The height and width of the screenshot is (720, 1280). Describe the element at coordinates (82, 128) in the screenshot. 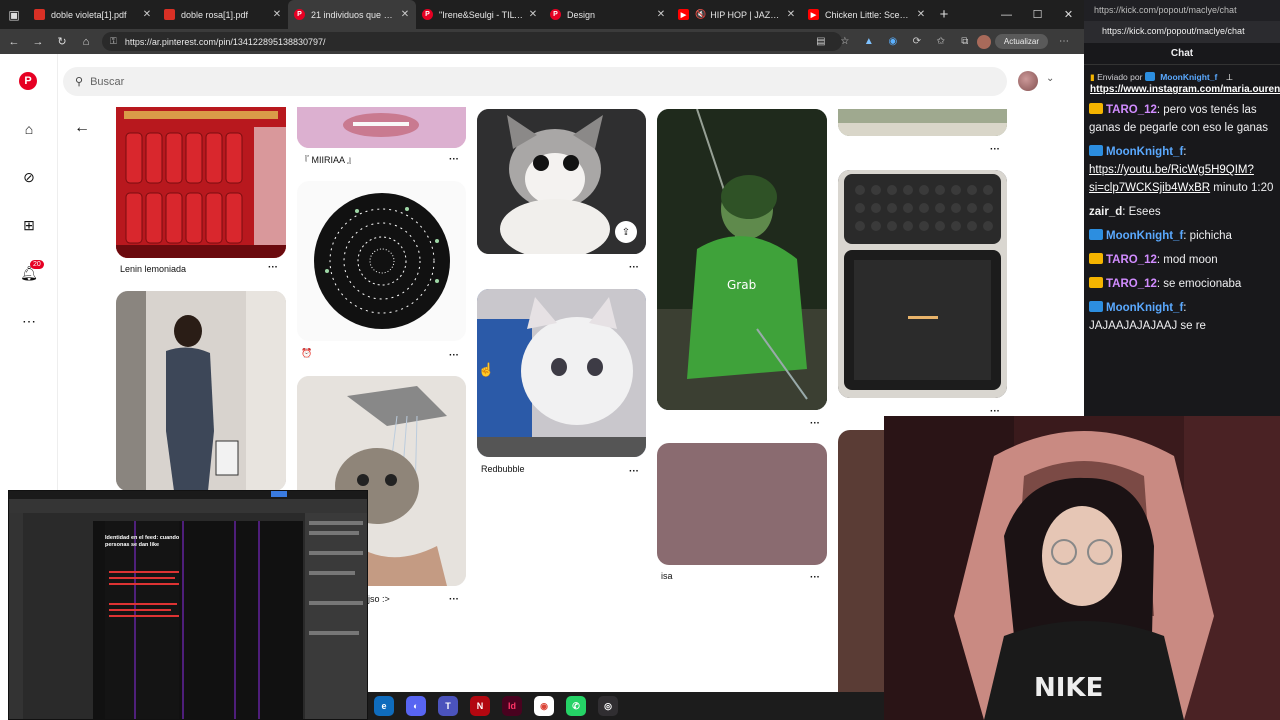

I see `back-arrow-icon: ←` at that location.